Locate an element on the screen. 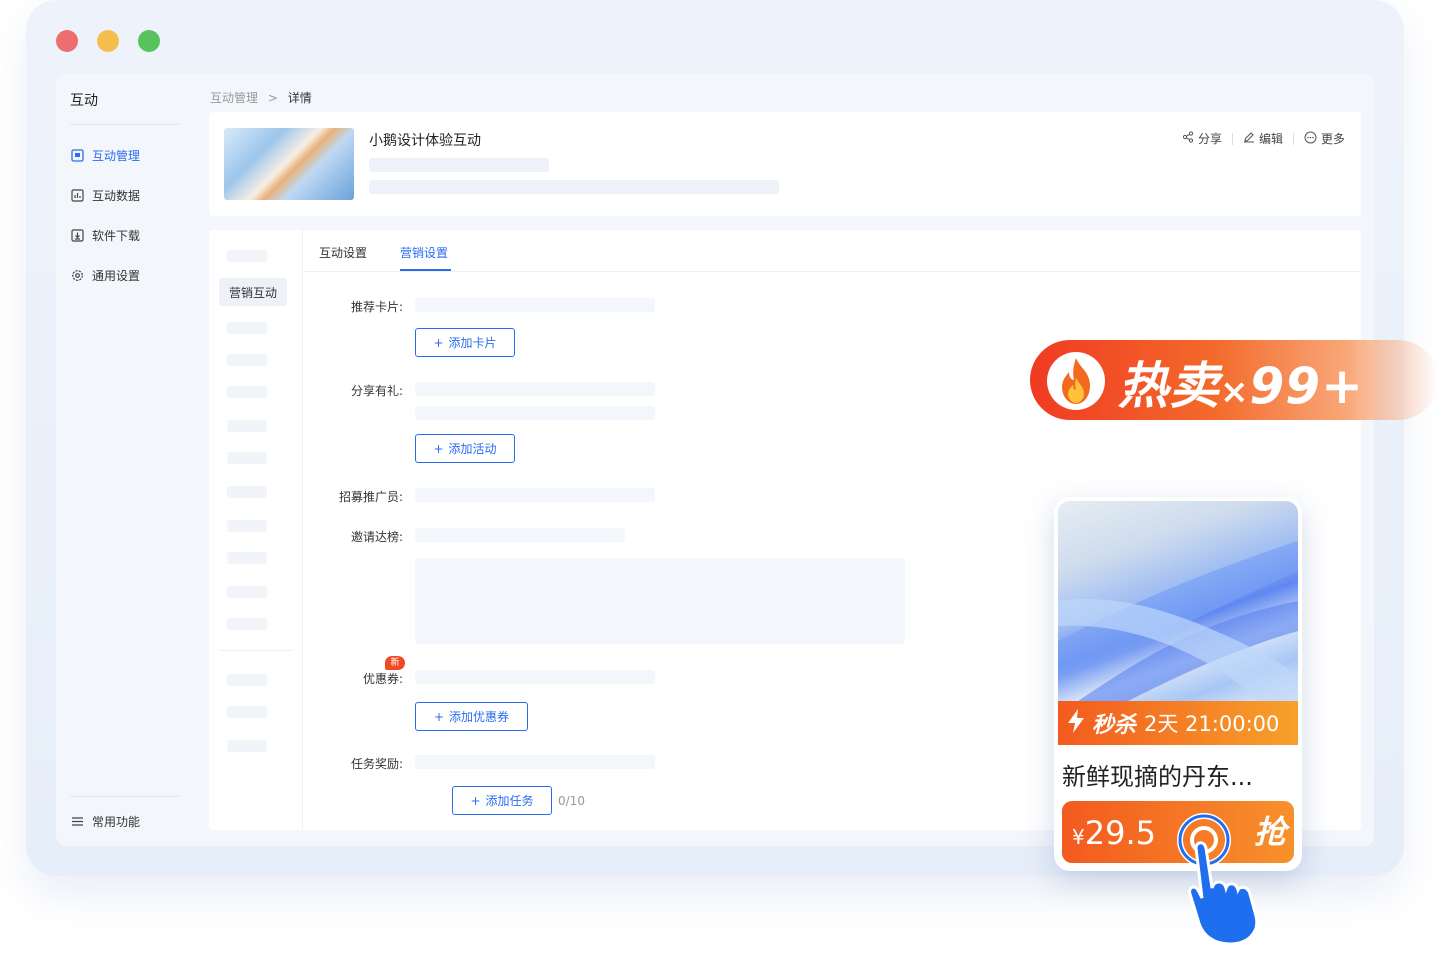 The height and width of the screenshot is (978, 1438). share-gift-label: 分享有礼: is located at coordinates (376, 391).